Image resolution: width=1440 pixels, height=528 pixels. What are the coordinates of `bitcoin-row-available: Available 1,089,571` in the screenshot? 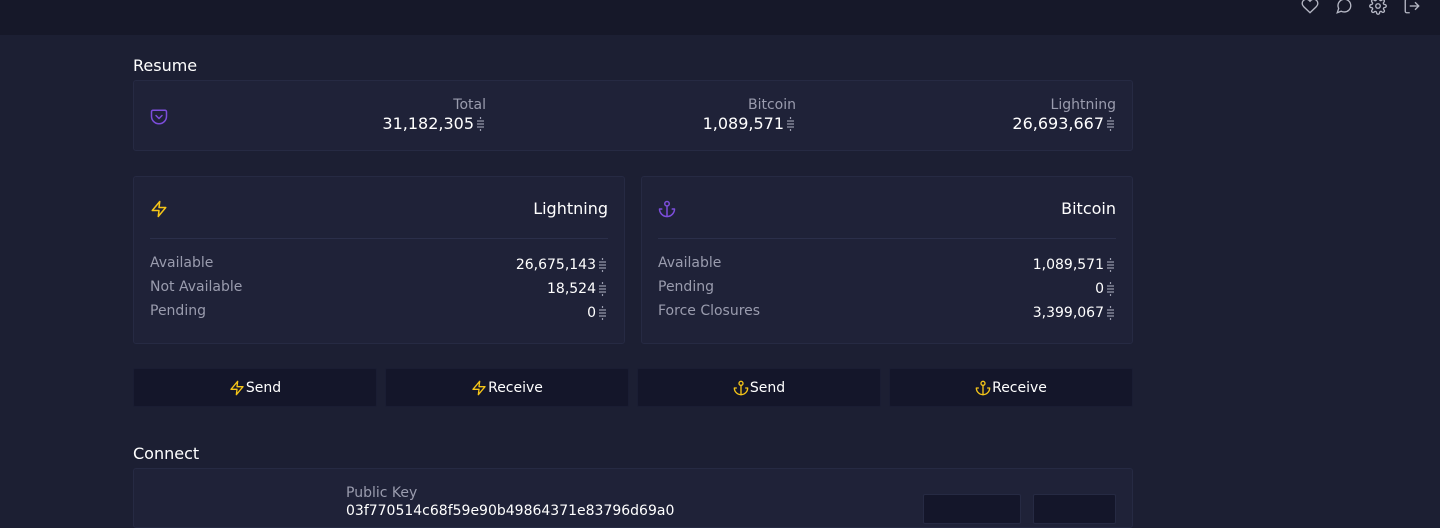 It's located at (887, 267).